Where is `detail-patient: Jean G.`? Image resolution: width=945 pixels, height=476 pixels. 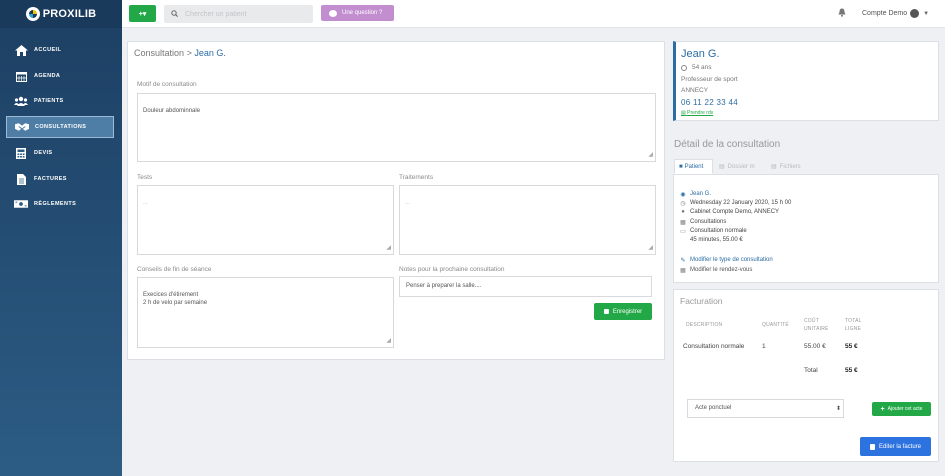 detail-patient: Jean G. is located at coordinates (701, 194).